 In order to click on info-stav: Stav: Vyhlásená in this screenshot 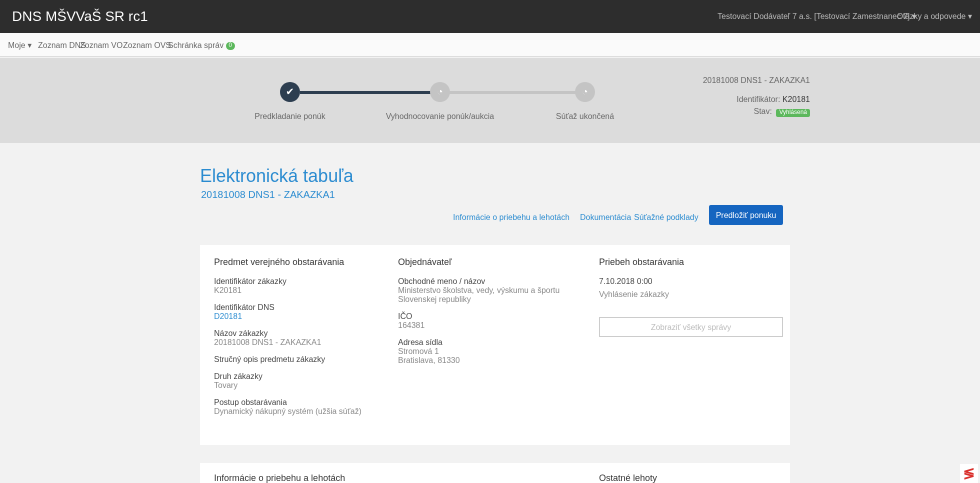, I will do `click(781, 112)`.